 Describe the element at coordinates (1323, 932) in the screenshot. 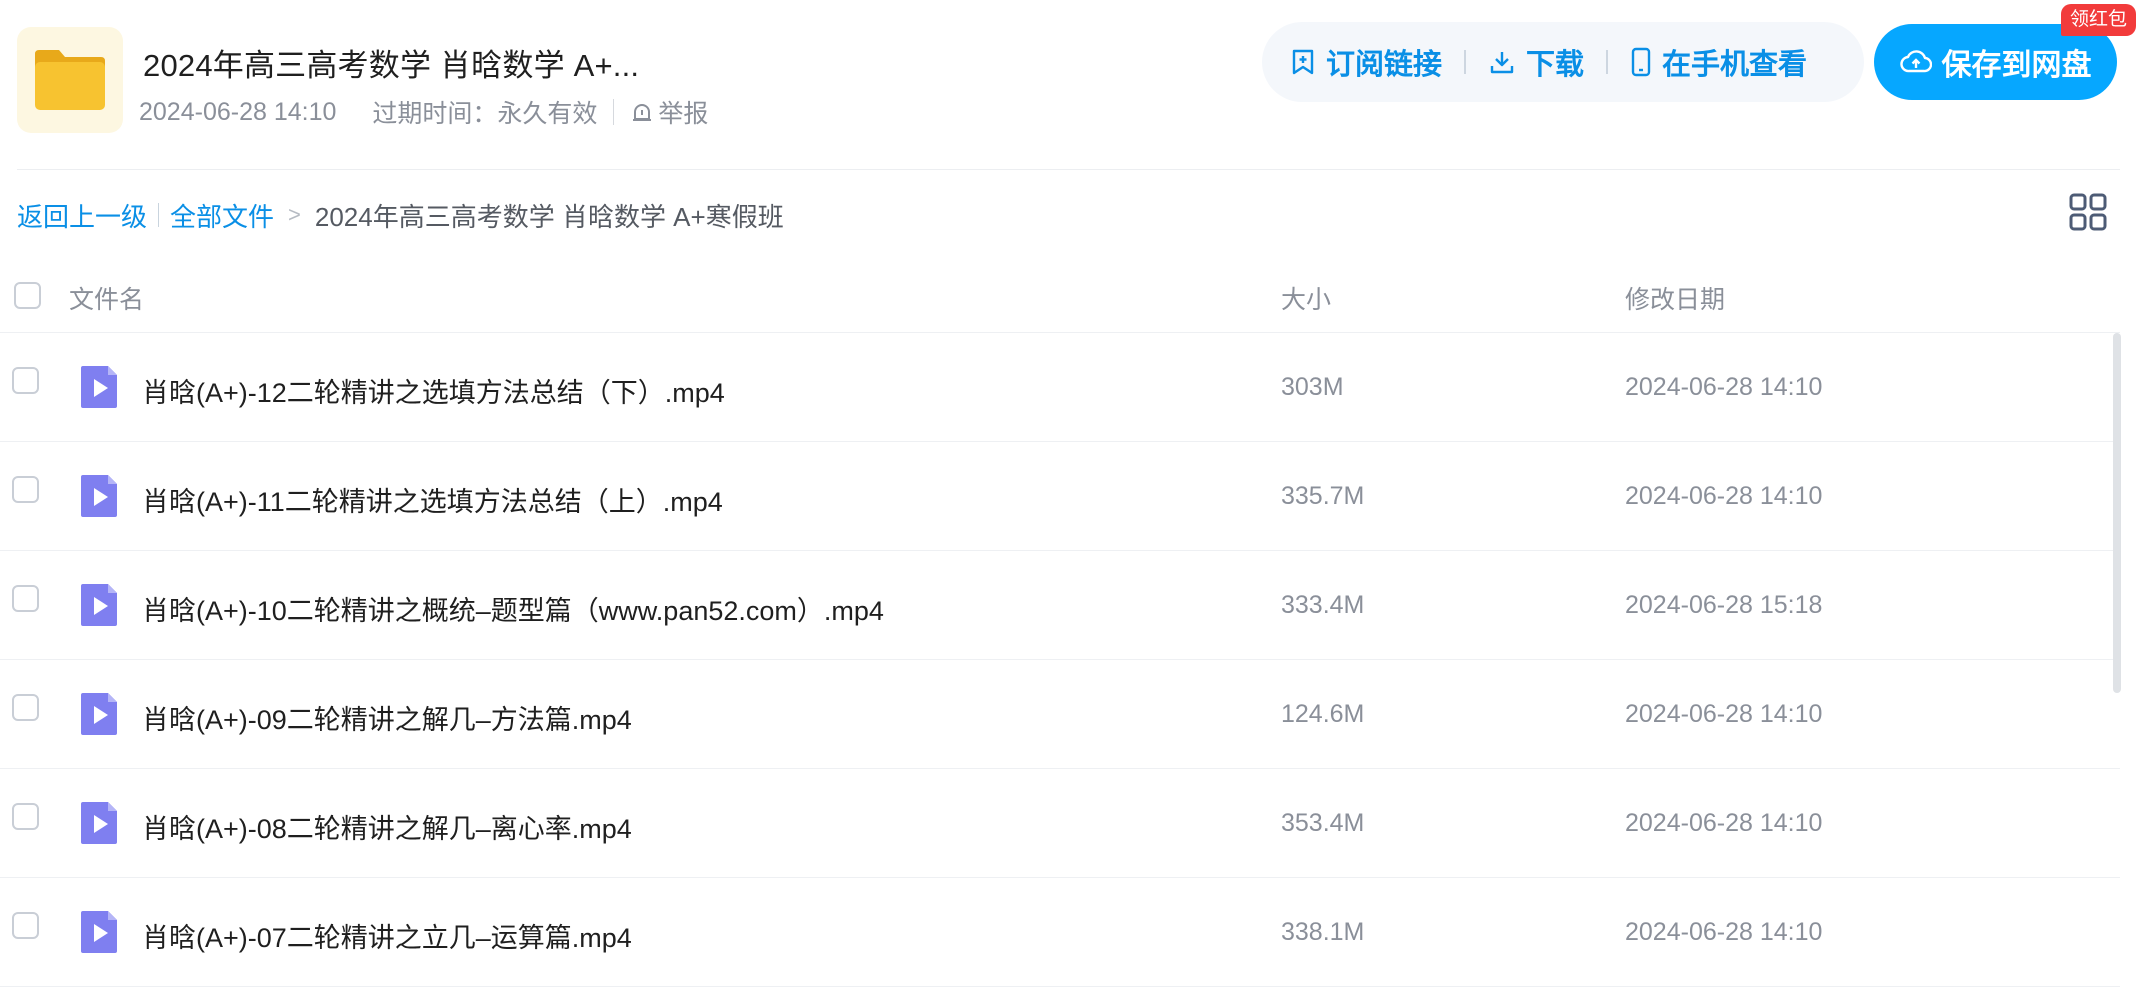

I see `file-size: 338.1M` at that location.